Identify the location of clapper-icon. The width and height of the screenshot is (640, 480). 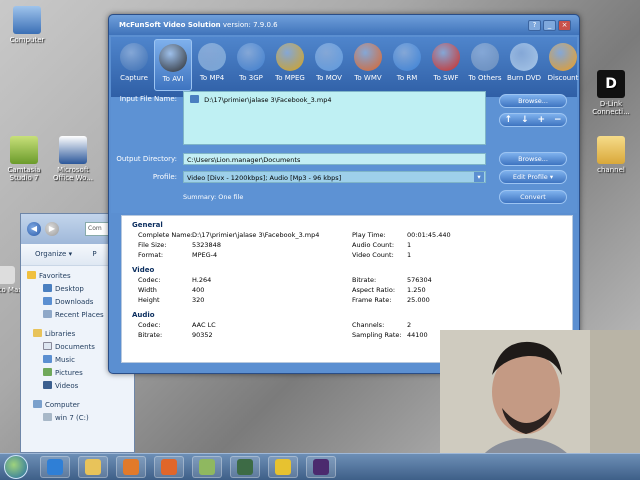
(290, 57).